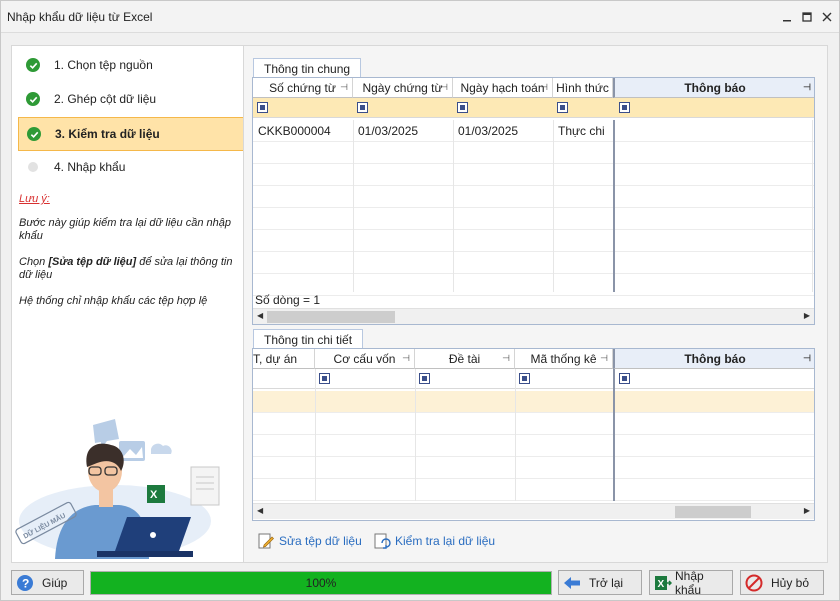 This screenshot has width=840, height=601. I want to click on step-label: 3. Kiểm tra dữ liệu, so click(107, 134).